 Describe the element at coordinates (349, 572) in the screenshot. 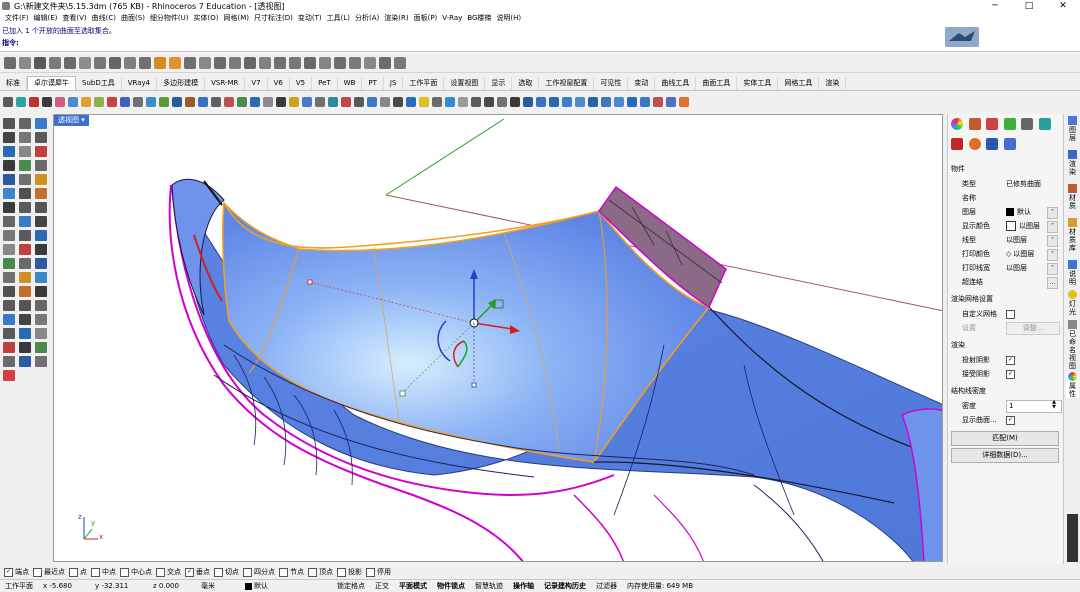

I see `osnap-project: 投影` at that location.